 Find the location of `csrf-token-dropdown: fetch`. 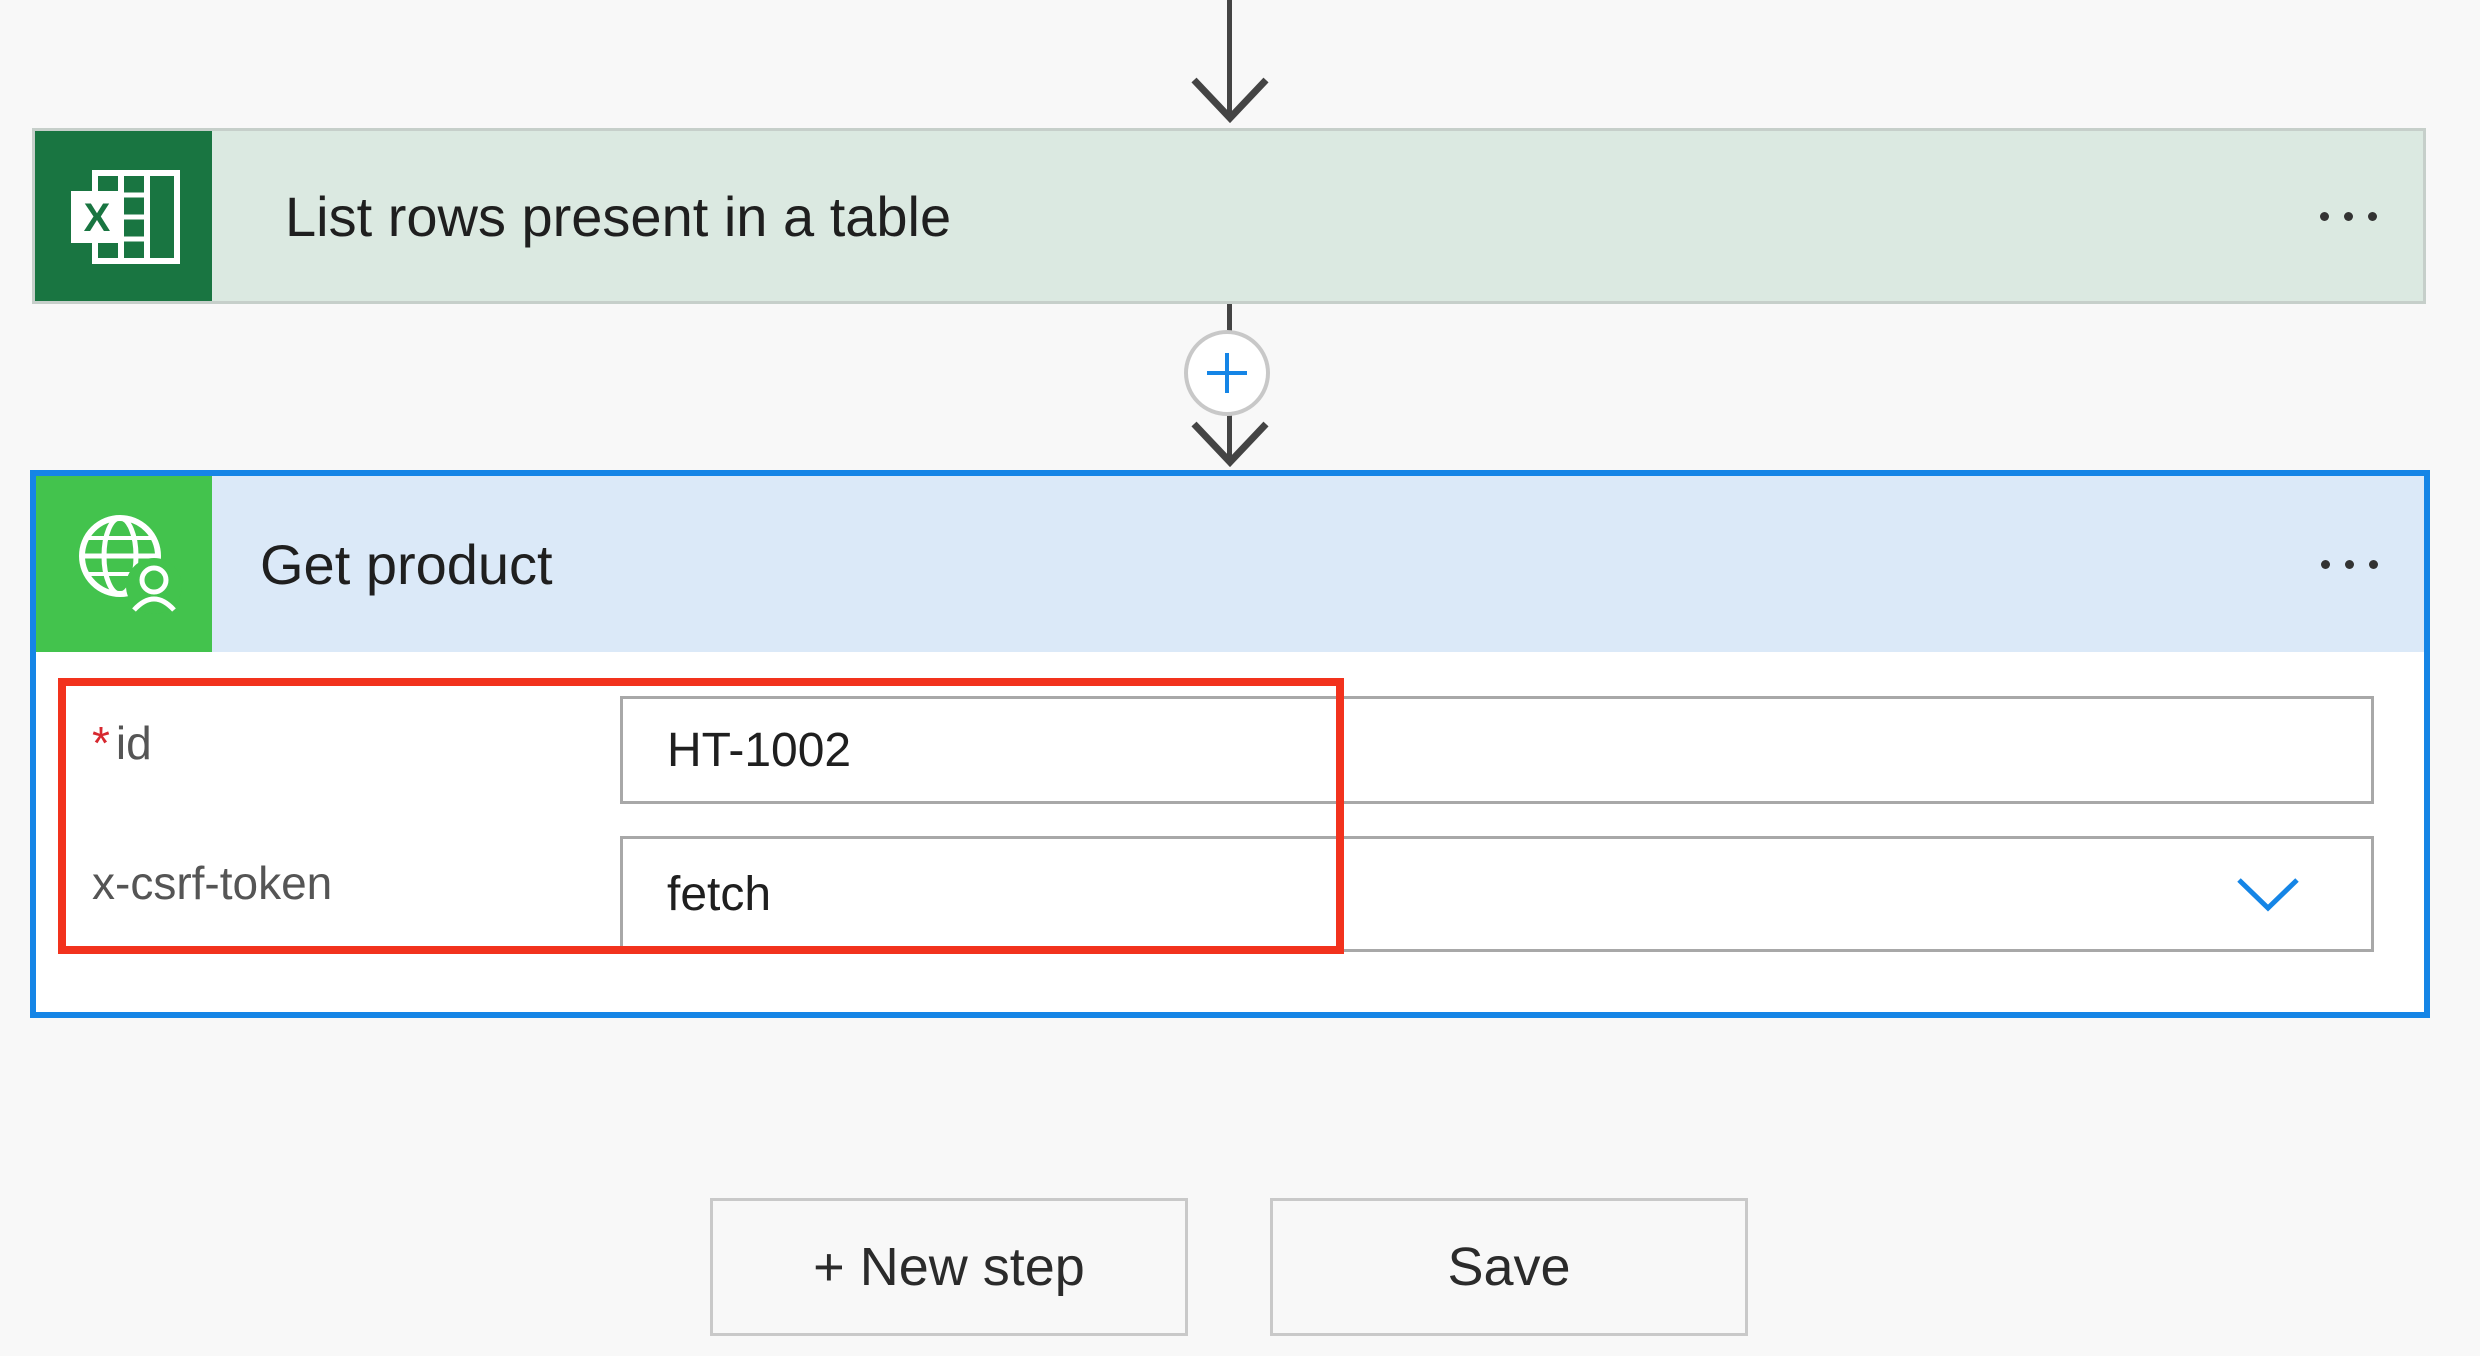

csrf-token-dropdown: fetch is located at coordinates (1497, 894).